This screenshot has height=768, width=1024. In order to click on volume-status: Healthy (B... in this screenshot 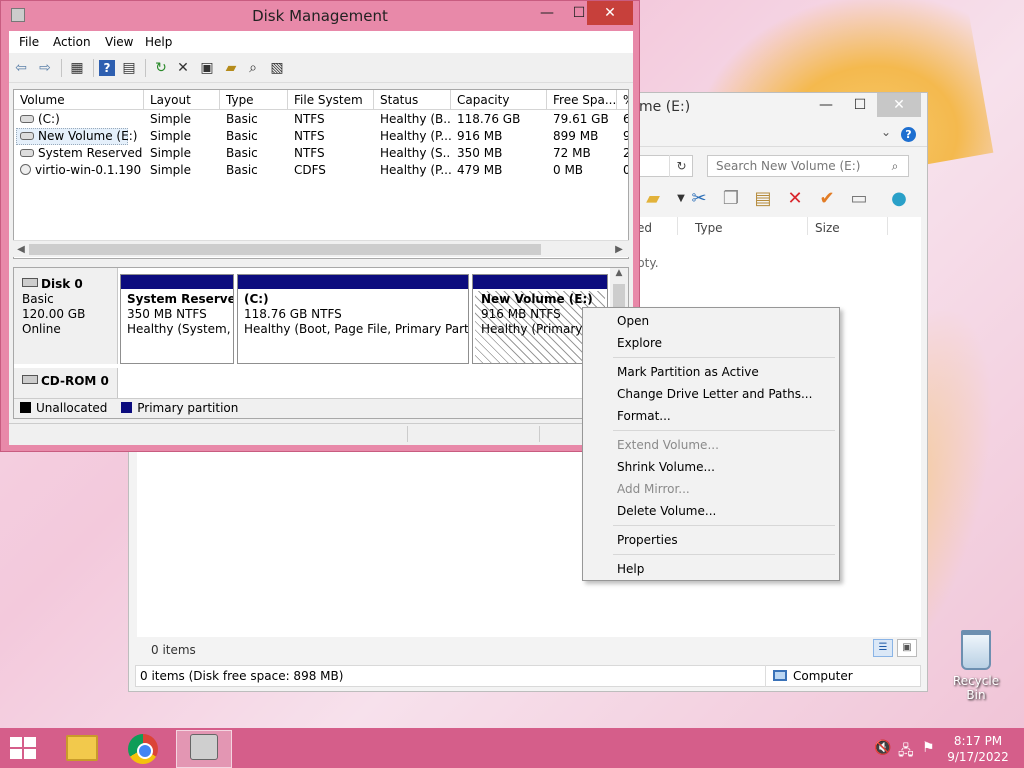, I will do `click(415, 119)`.